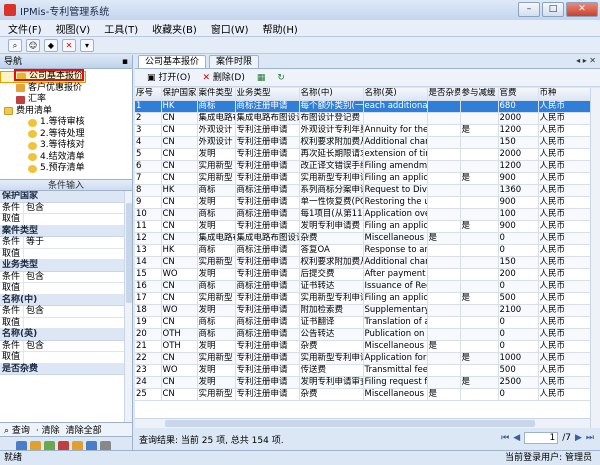  What do you see at coordinates (66, 197) in the screenshot?
I see `condition-group: 保护国家` at bounding box center [66, 197].